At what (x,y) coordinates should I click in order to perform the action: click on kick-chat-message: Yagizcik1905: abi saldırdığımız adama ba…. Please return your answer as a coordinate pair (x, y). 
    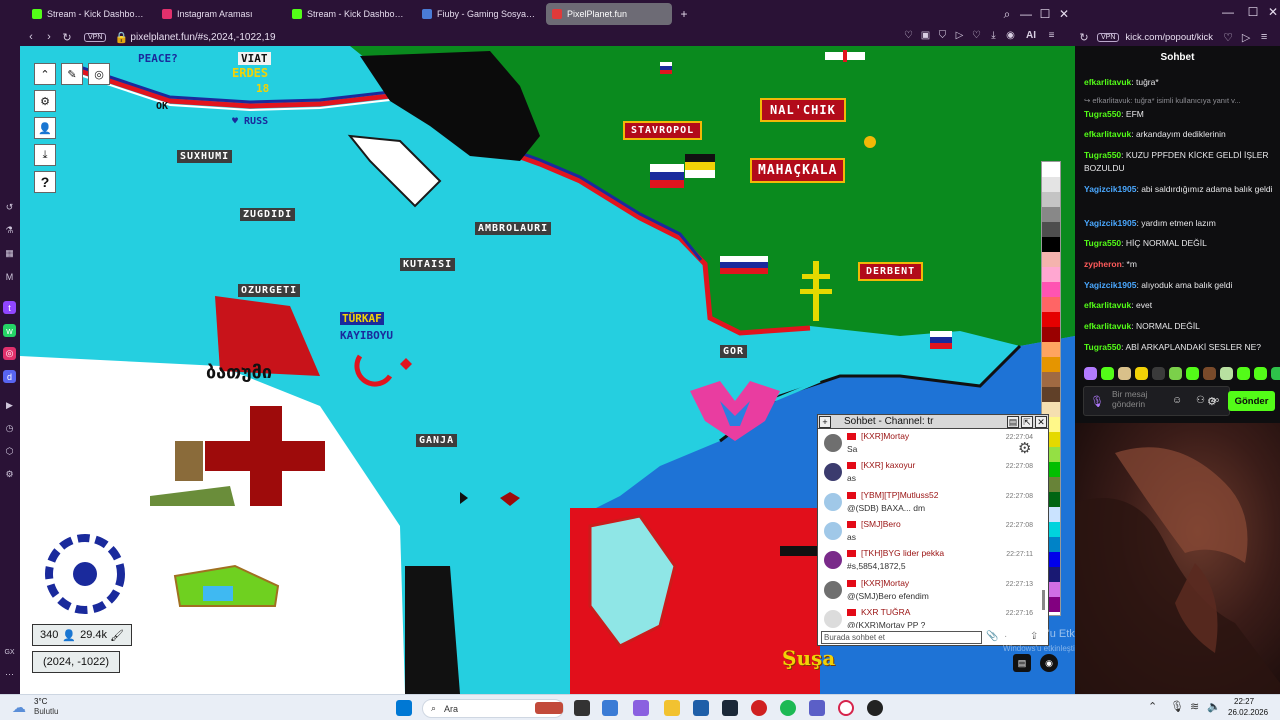
    Looking at the image, I should click on (1179, 189).